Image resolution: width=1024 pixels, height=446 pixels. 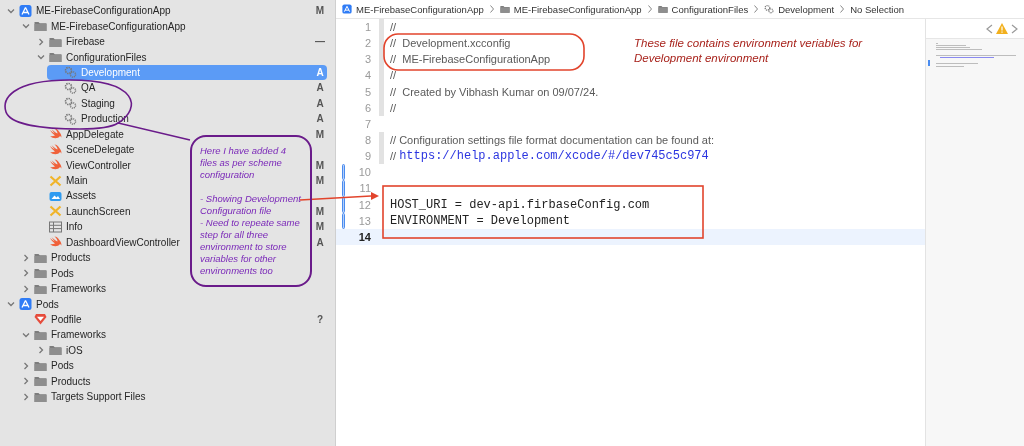 What do you see at coordinates (98, 211) in the screenshot?
I see `navigator-item: LaunchScreen` at bounding box center [98, 211].